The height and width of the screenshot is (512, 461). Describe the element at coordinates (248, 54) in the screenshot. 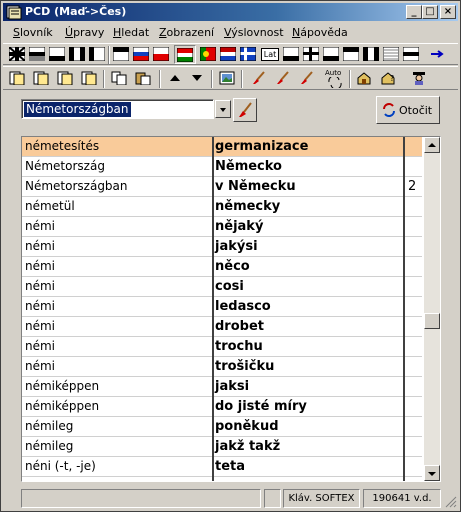

I see `nordic-flag-icon` at that location.